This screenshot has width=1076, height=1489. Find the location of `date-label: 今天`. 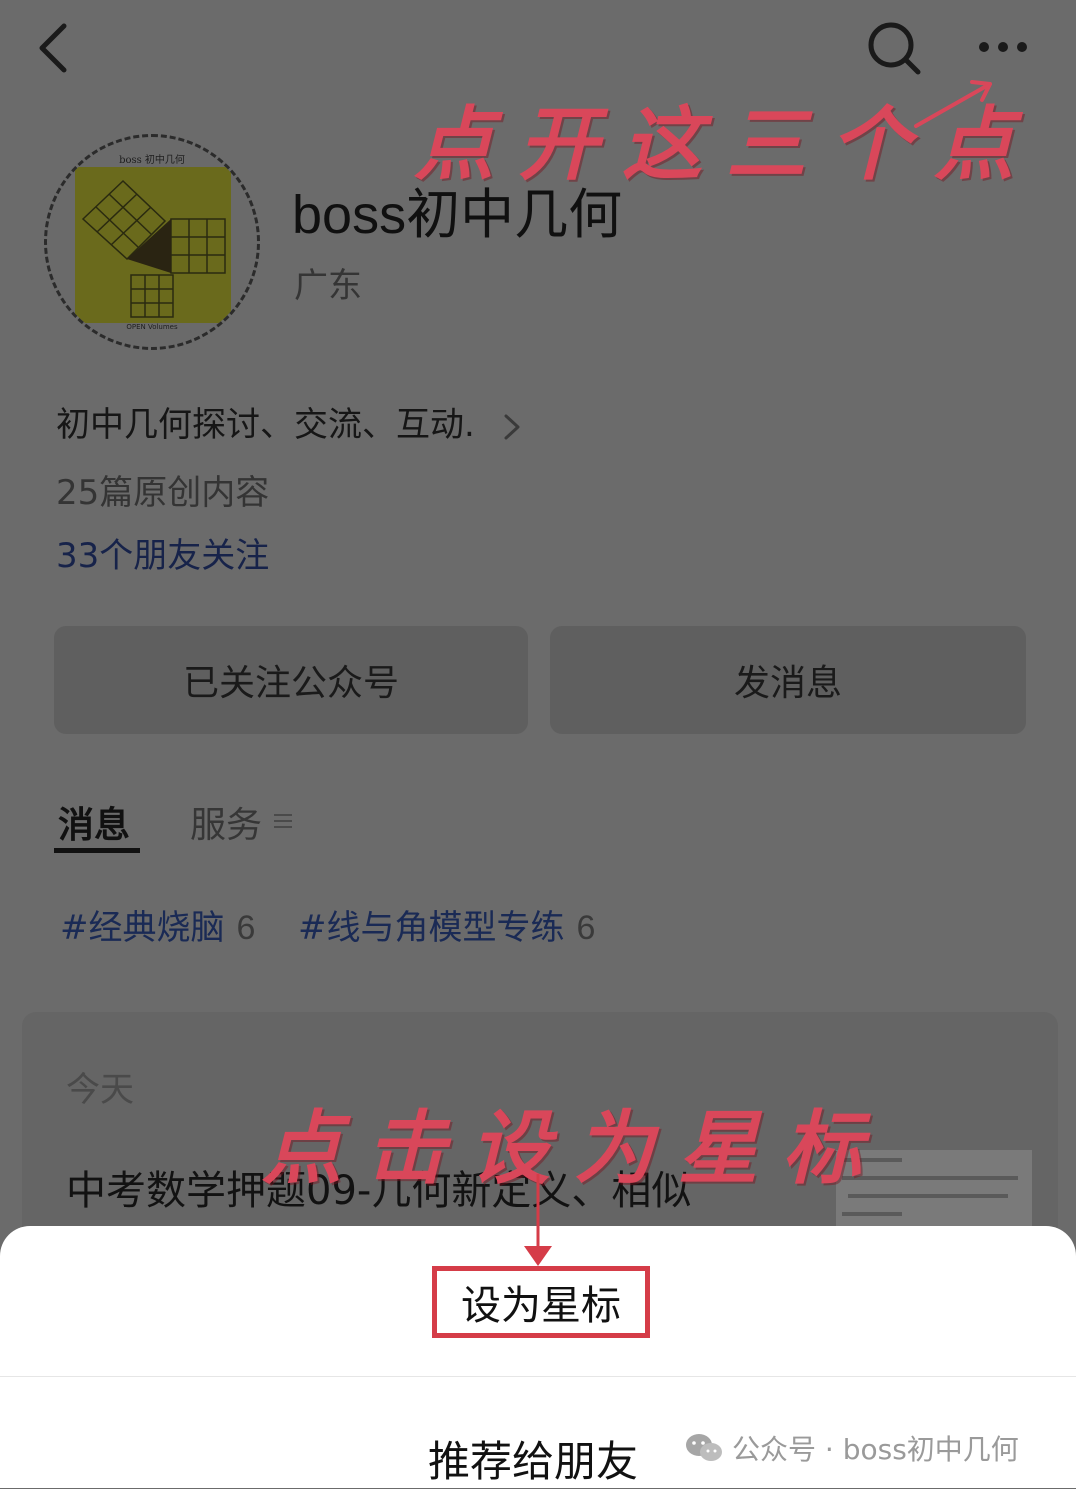

date-label: 今天 is located at coordinates (100, 1090).